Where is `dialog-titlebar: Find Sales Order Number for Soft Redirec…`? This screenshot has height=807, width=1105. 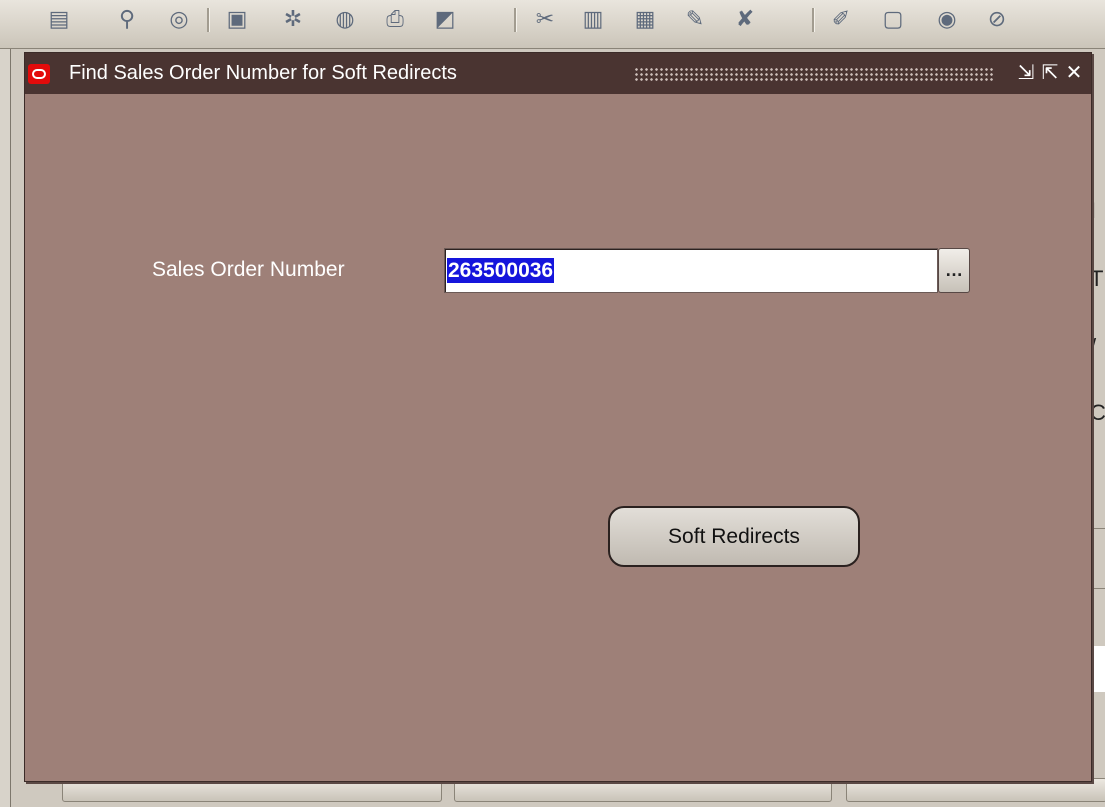
dialog-titlebar: Find Sales Order Number for Soft Redirec… is located at coordinates (558, 73).